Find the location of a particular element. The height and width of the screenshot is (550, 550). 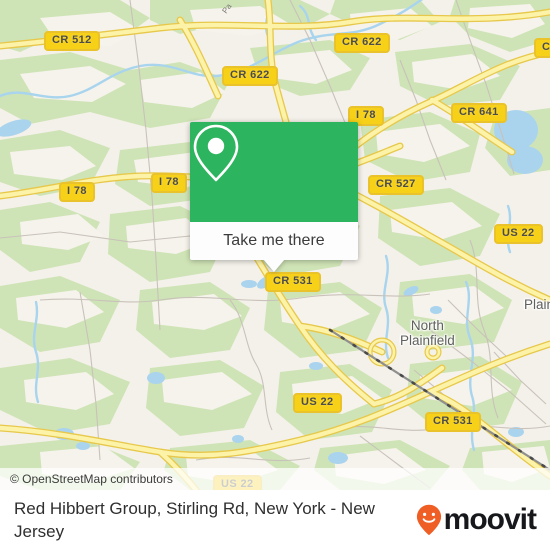

road-shield-us-22-b: US 22 is located at coordinates (317, 403).